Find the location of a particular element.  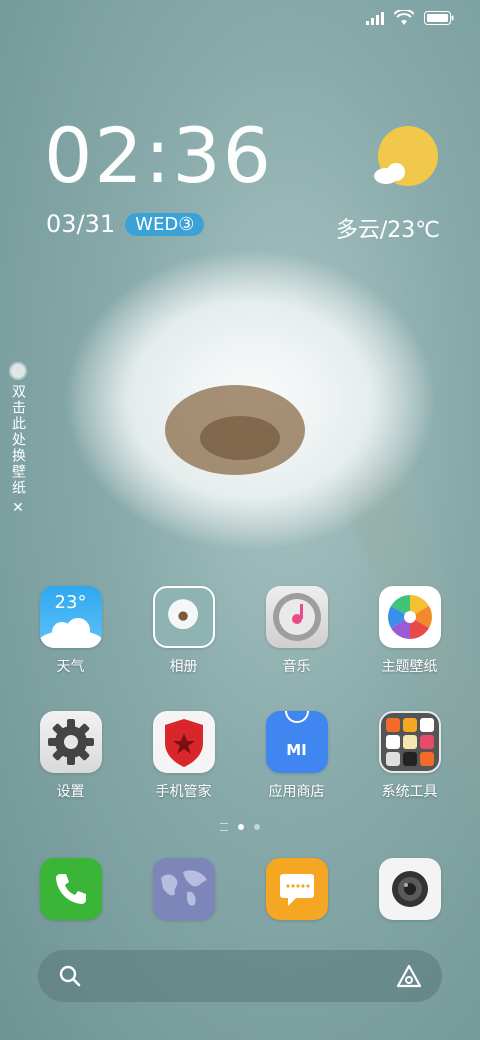

app-label: 手机管家 is located at coordinates (183, 792).